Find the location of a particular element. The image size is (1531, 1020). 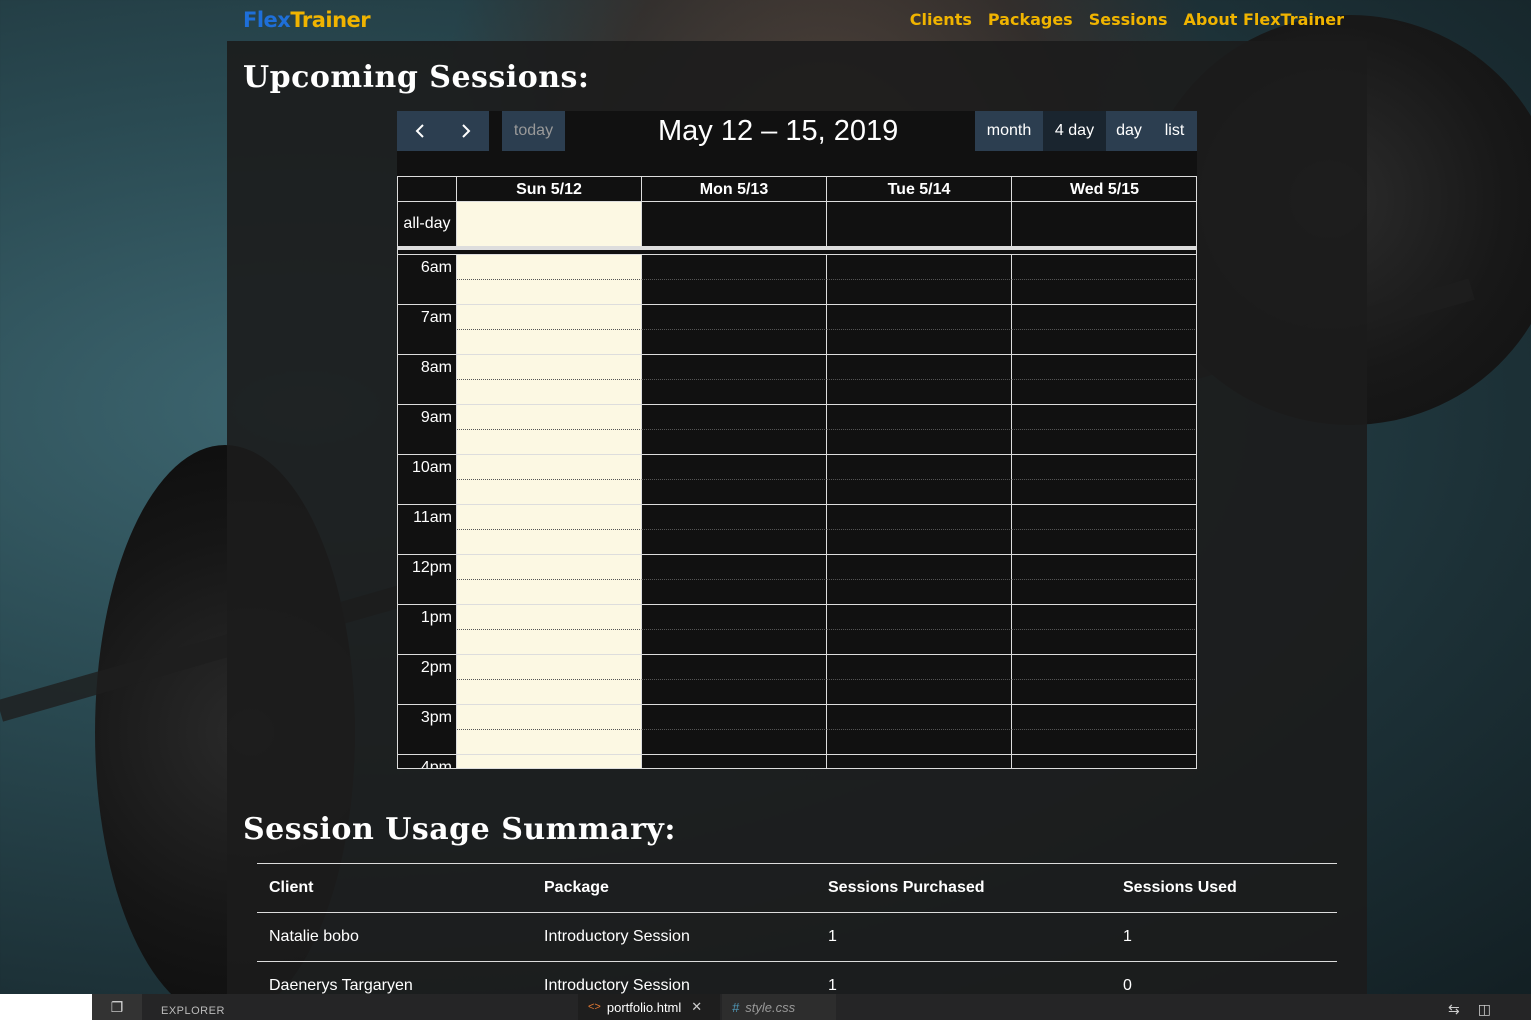

nav-link-sessions: Sessions is located at coordinates (1128, 19).